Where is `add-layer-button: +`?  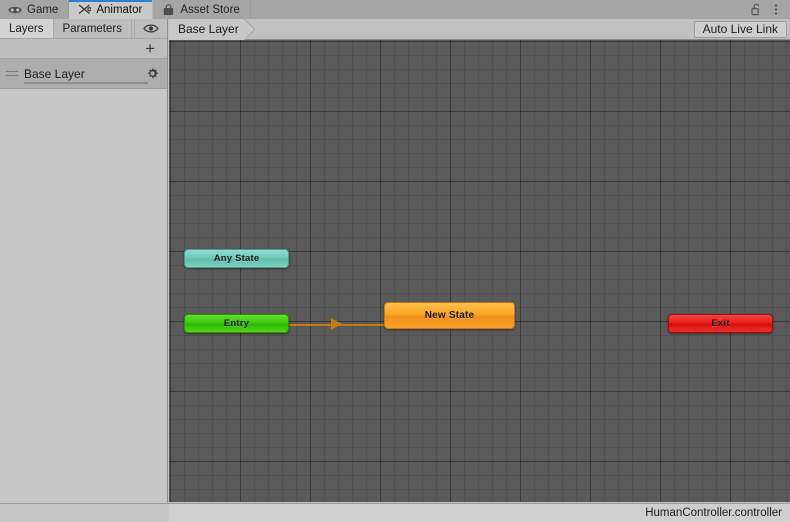
add-layer-button: + is located at coordinates (150, 48).